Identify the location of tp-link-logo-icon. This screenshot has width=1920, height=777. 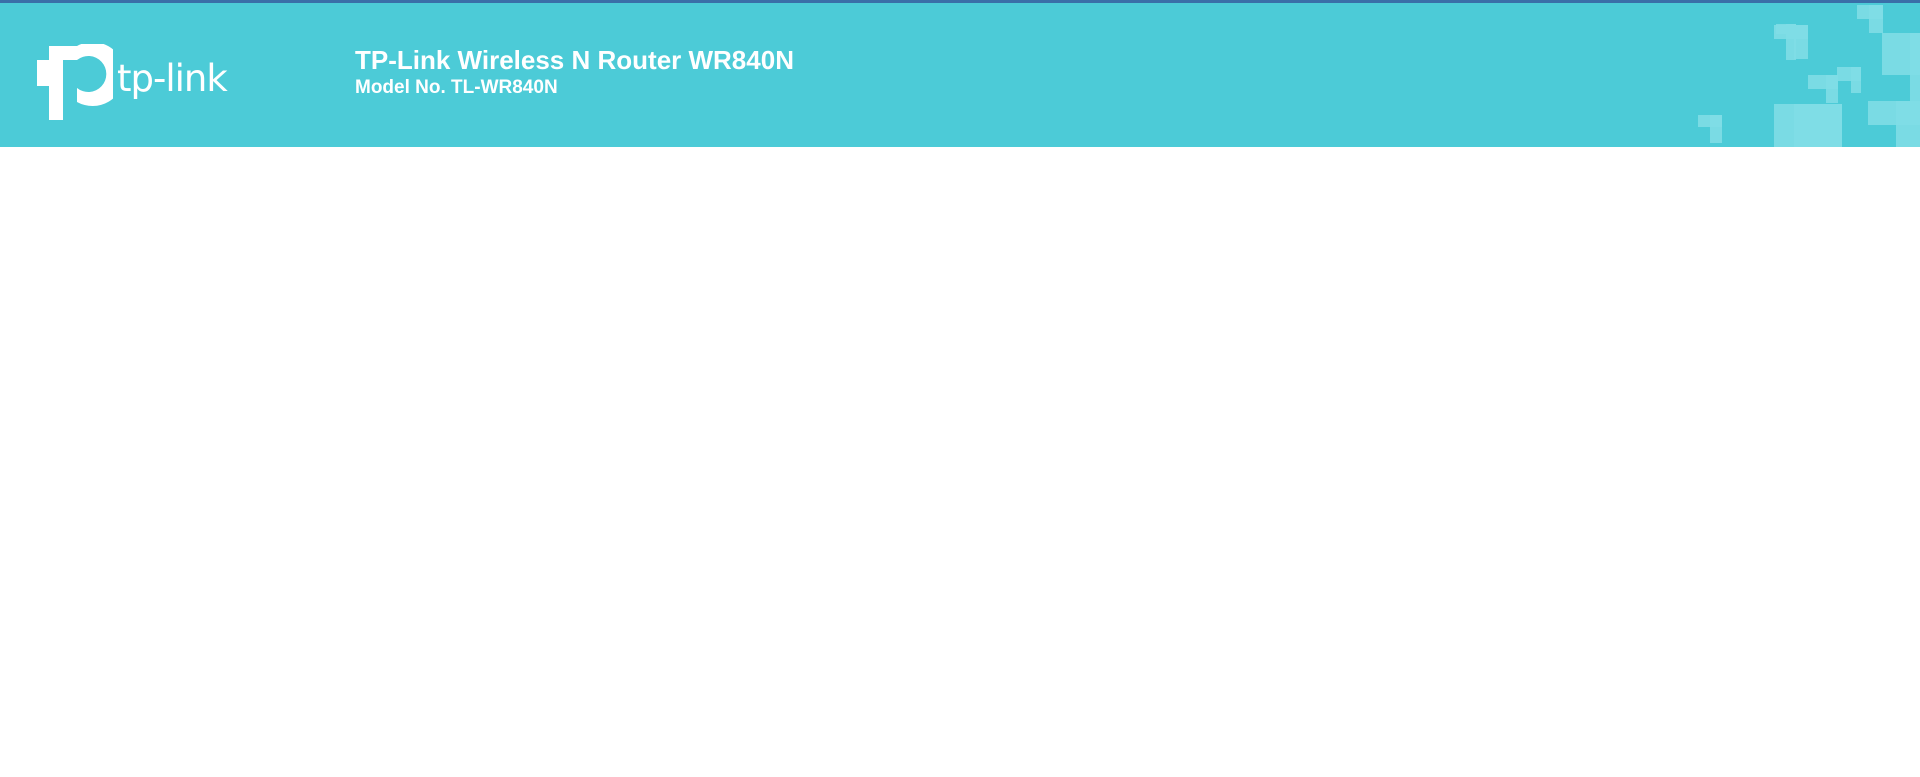
(75, 82).